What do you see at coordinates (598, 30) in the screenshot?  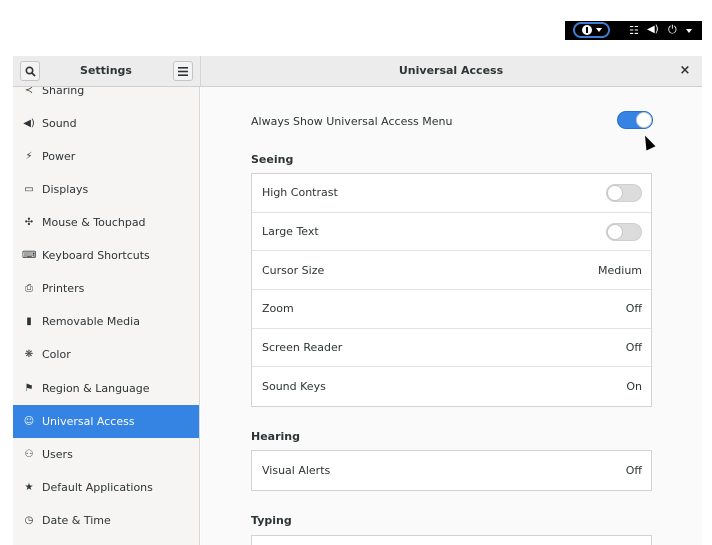 I see `dropdown-arrow-icon` at bounding box center [598, 30].